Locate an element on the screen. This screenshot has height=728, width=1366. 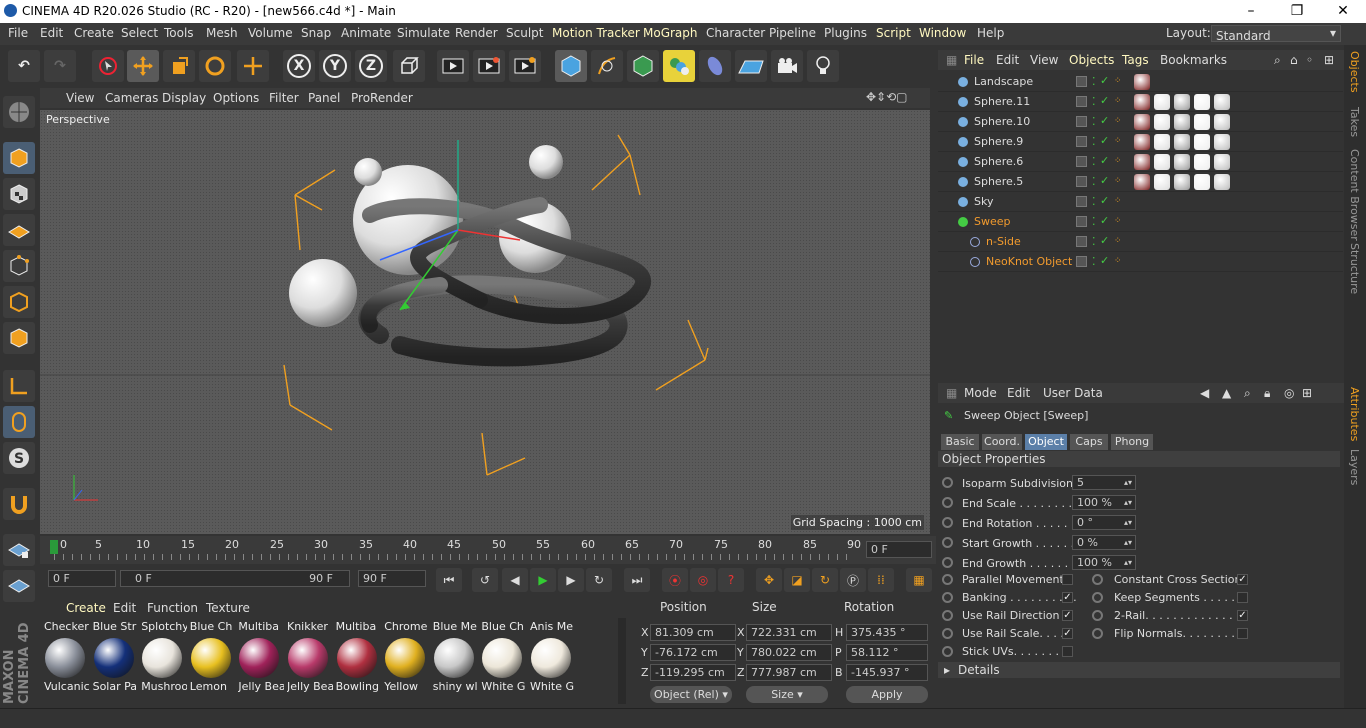
material-item: Multiba Bowling is located at coordinates (358, 658).